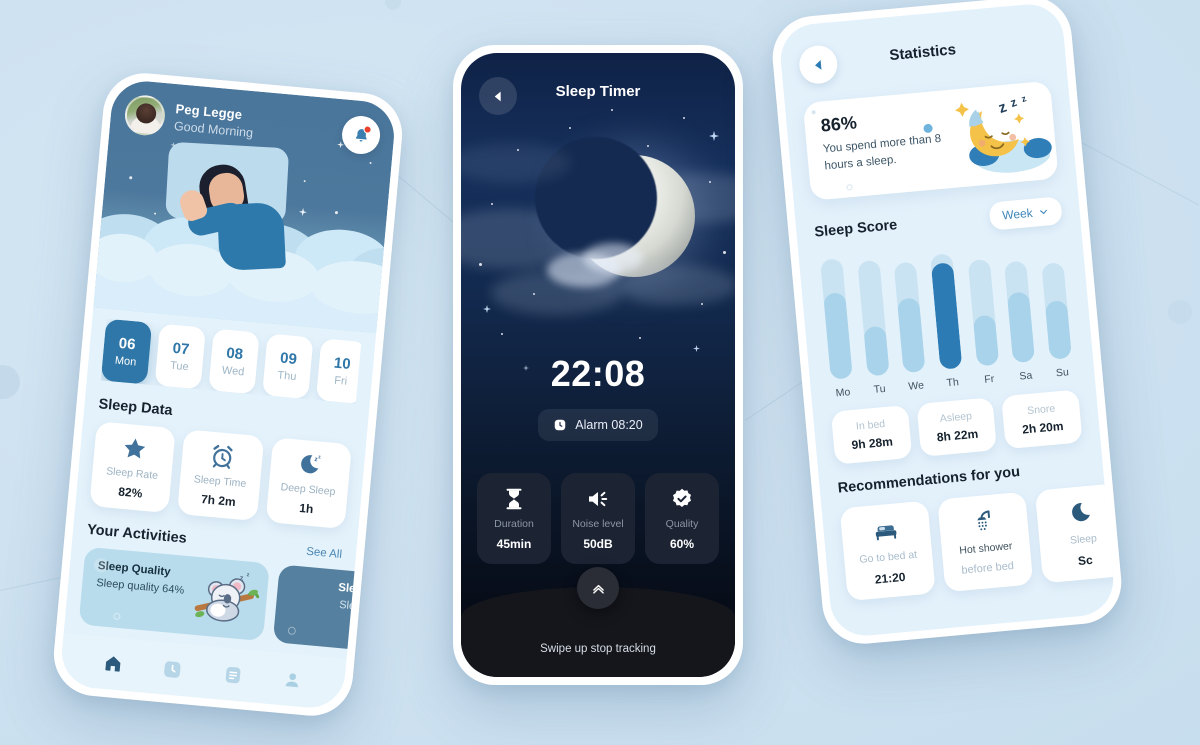 This screenshot has width=1200, height=745. Describe the element at coordinates (598, 524) in the screenshot. I see `noise-level-label: Noise level` at that location.